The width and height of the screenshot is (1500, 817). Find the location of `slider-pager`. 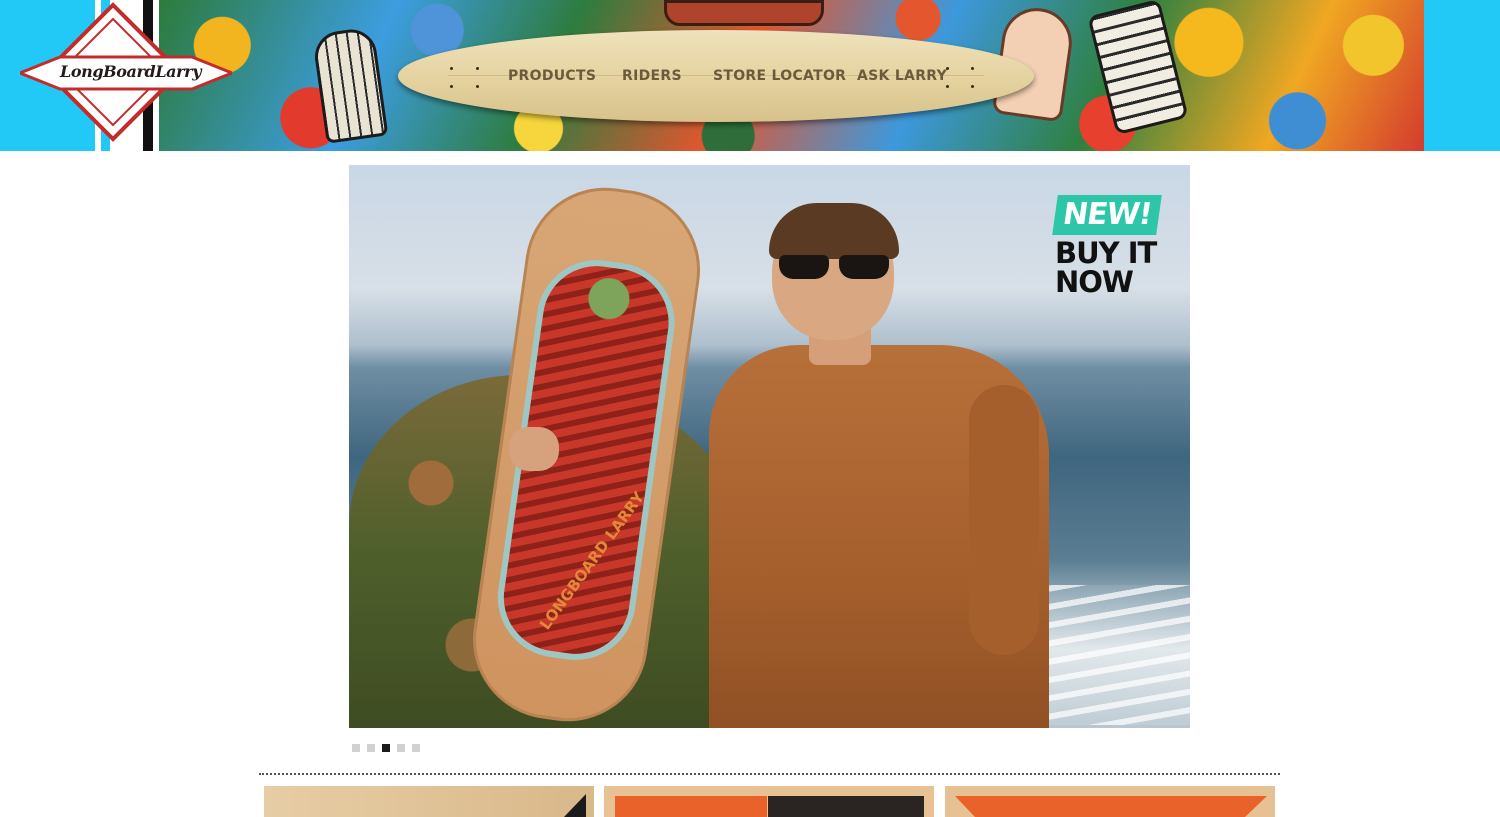

slider-pager is located at coordinates (386, 749).